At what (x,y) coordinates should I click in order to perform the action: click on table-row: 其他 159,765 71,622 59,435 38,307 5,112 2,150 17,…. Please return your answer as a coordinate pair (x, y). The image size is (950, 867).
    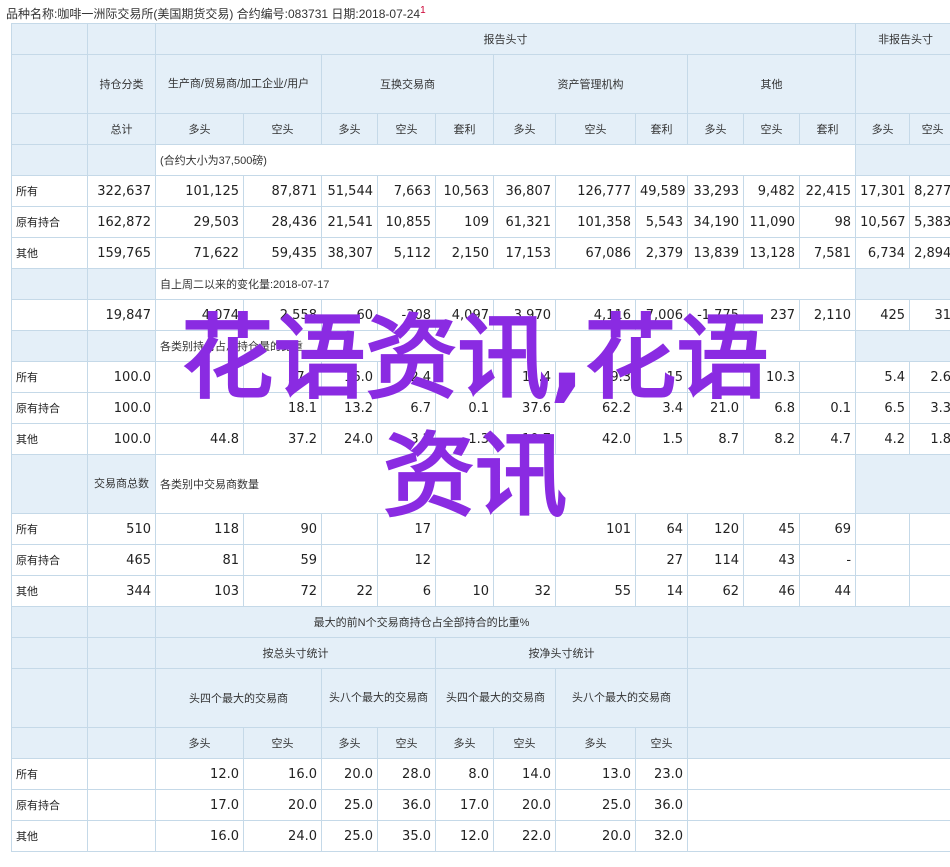
    Looking at the image, I should click on (480, 253).